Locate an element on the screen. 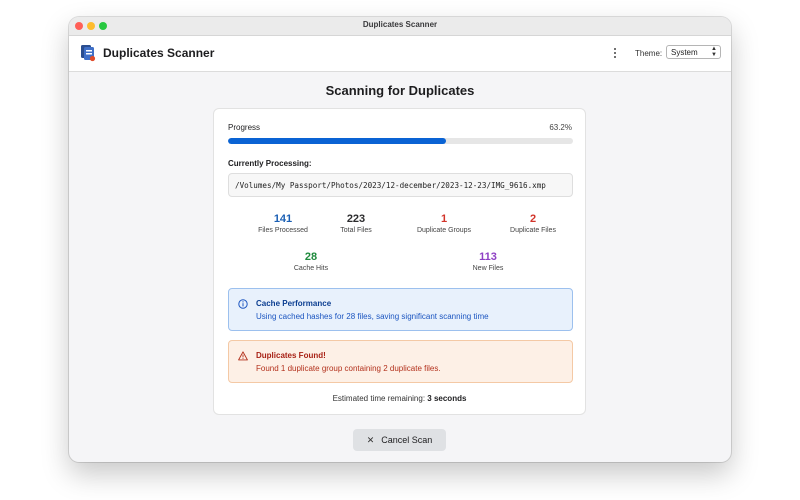 The width and height of the screenshot is (800, 500). stat-label: New Files is located at coordinates (488, 268).